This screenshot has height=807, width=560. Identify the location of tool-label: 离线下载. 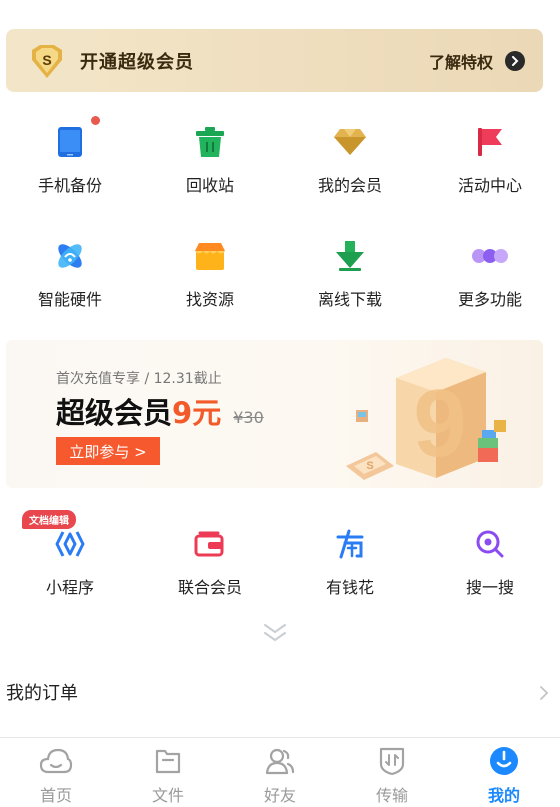
(349, 299).